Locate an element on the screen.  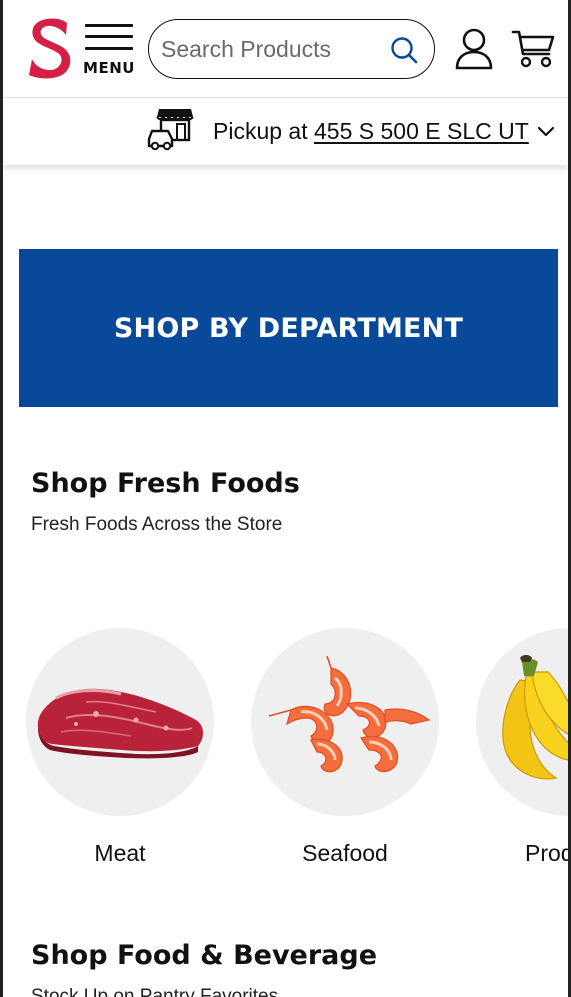
shrimp-image is located at coordinates (349, 714).